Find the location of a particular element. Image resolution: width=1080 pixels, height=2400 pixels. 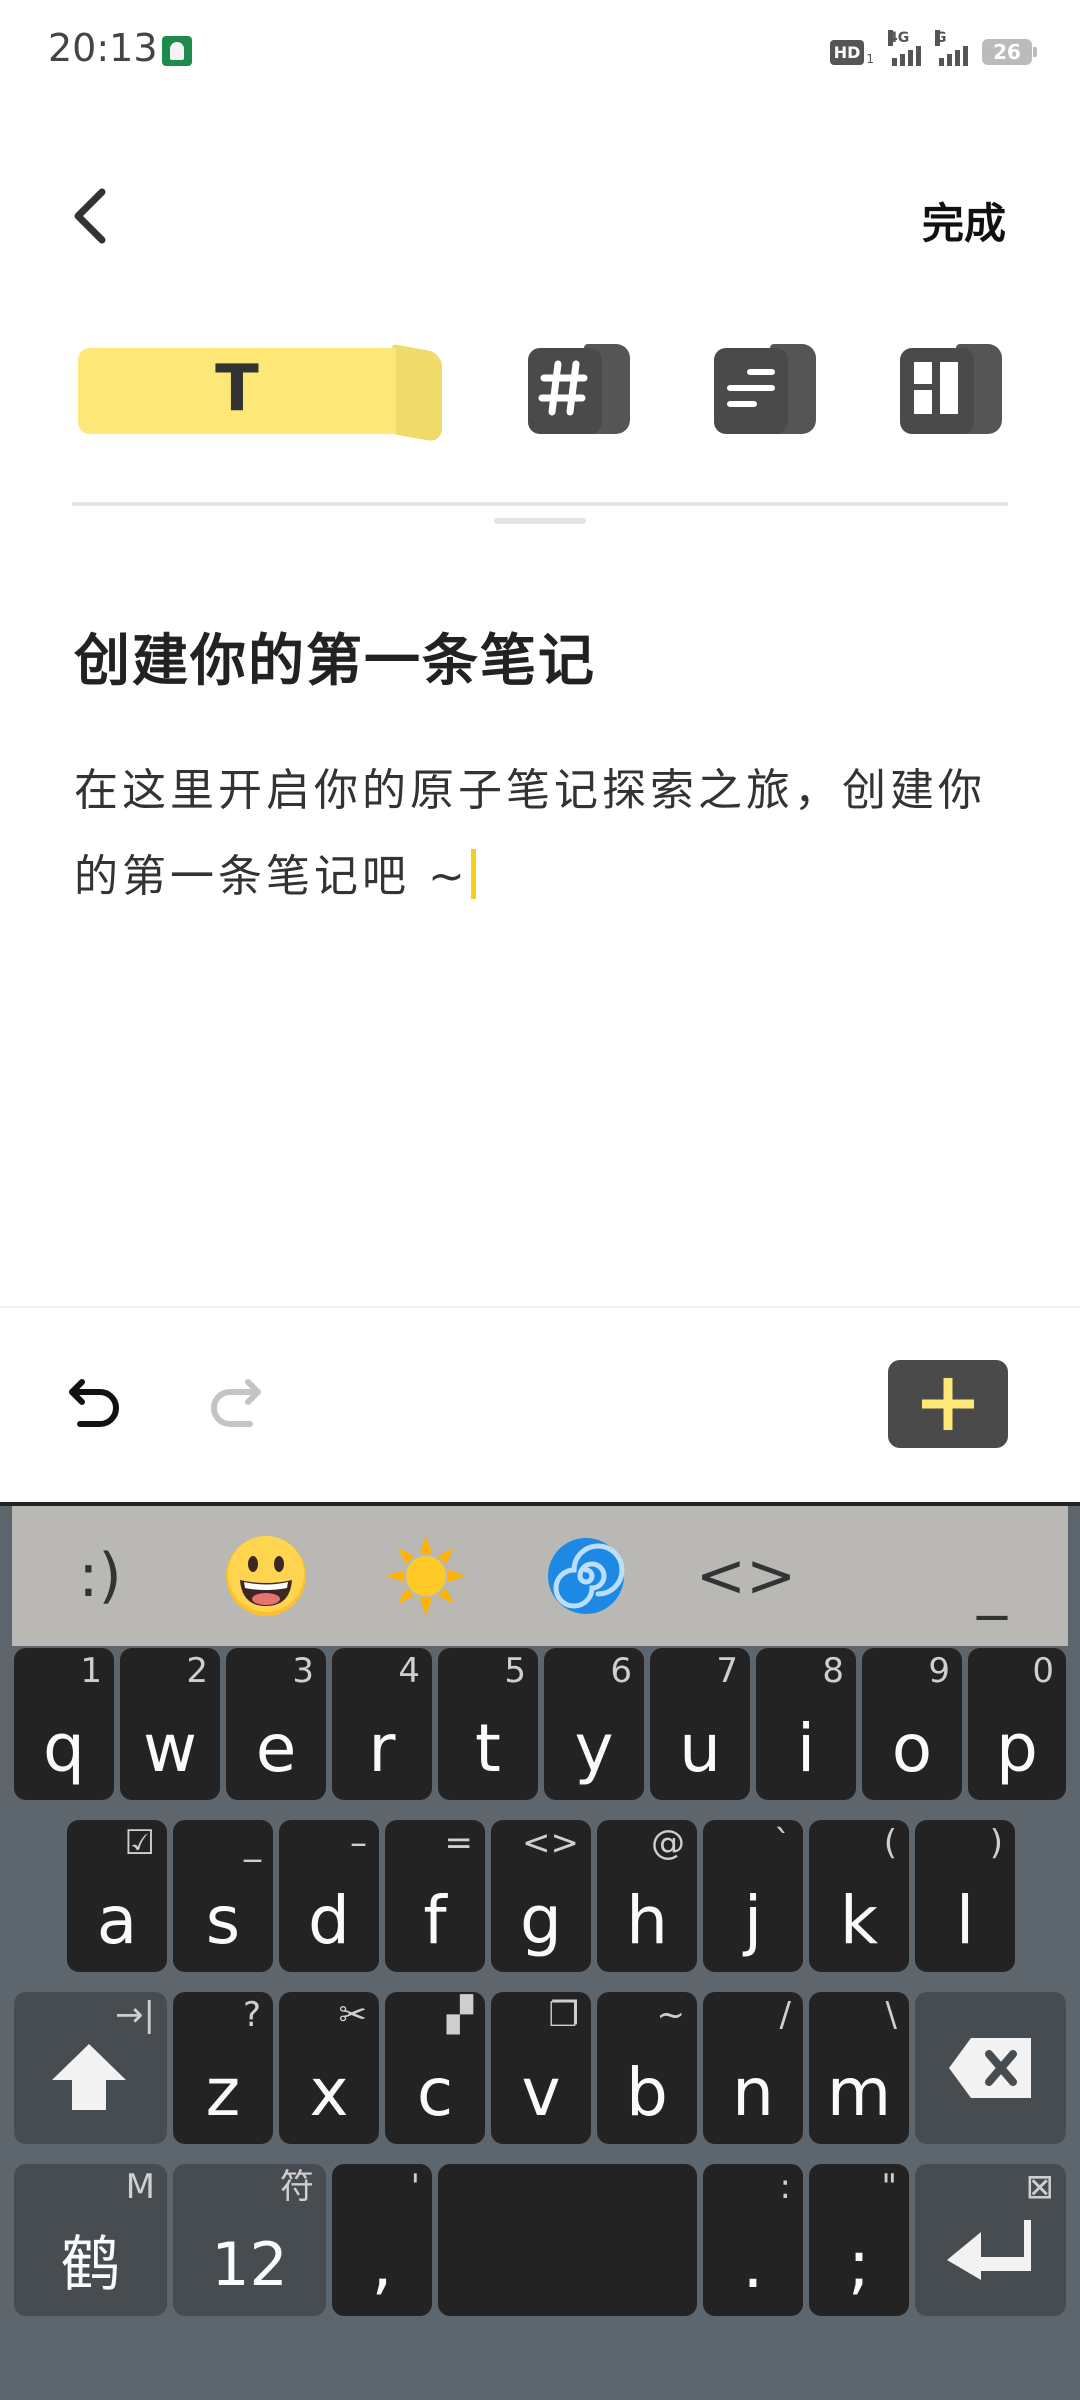

key-w: 2w is located at coordinates (170, 1724).